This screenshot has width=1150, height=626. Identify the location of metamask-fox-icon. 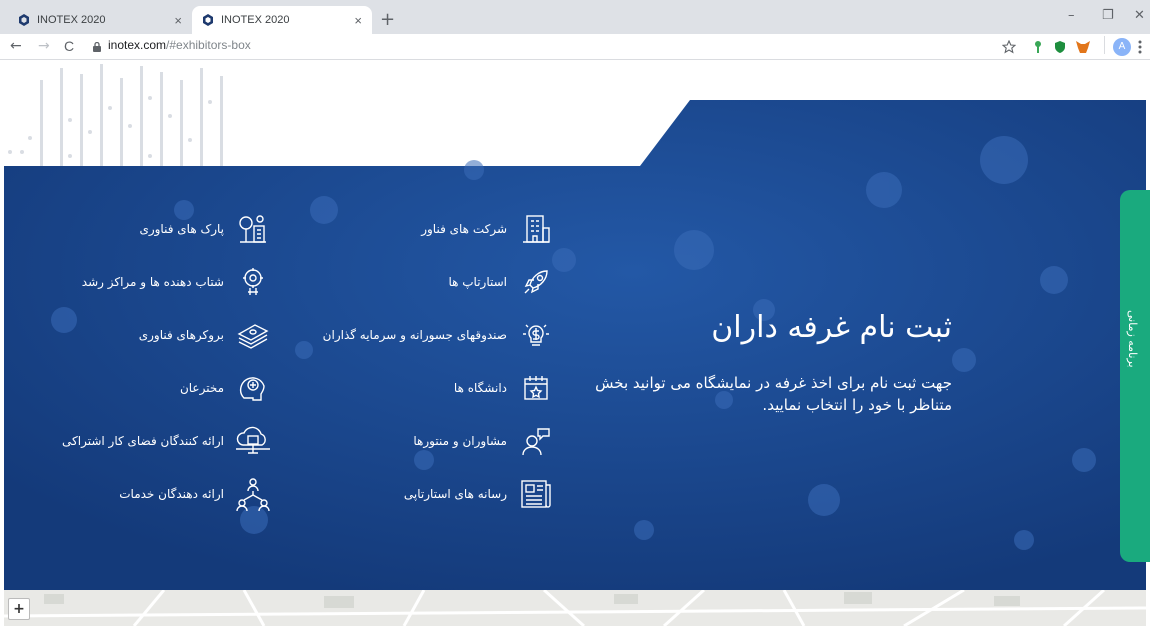
(1083, 47).